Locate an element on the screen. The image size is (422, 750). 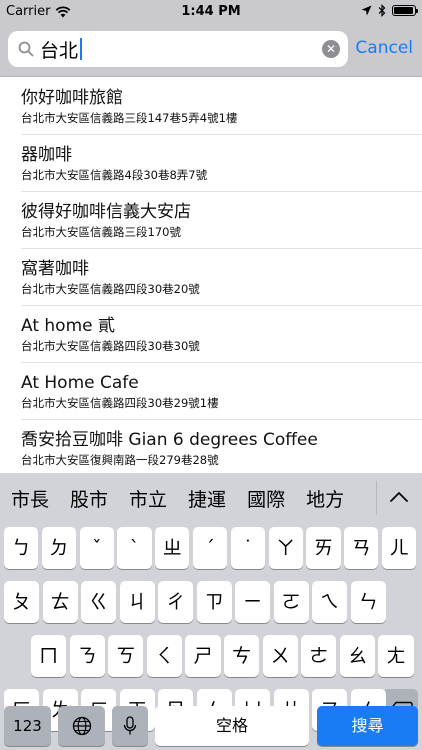
result-name: 你好咖啡旅館 is located at coordinates (72, 98).